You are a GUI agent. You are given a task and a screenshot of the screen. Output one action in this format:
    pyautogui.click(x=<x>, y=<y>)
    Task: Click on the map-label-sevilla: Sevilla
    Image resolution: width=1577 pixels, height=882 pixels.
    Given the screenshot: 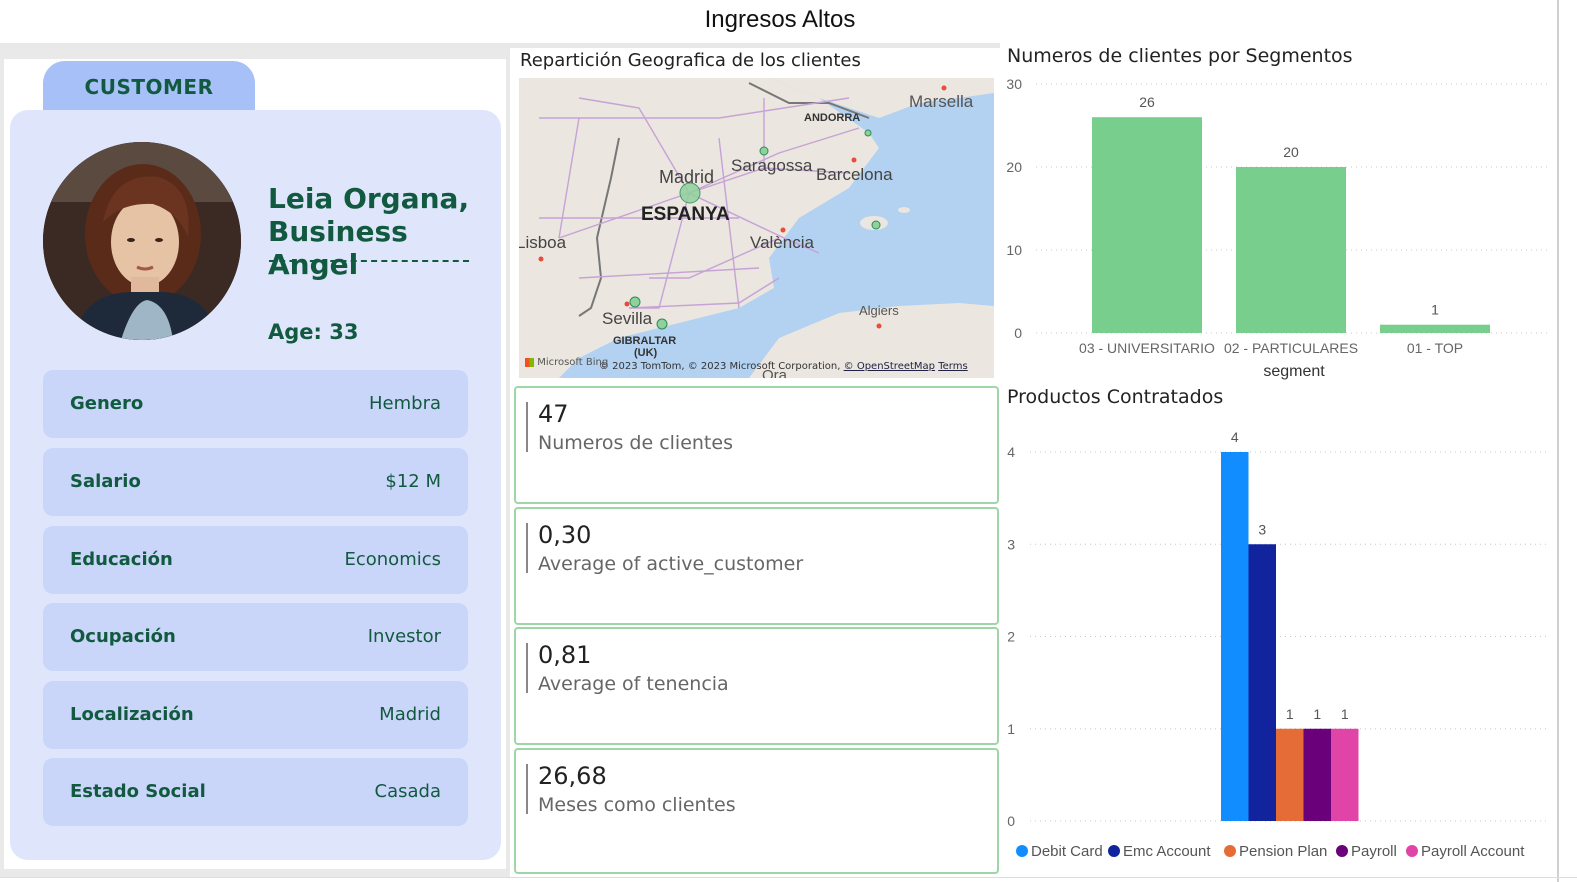 What is the action you would take?
    pyautogui.click(x=627, y=318)
    